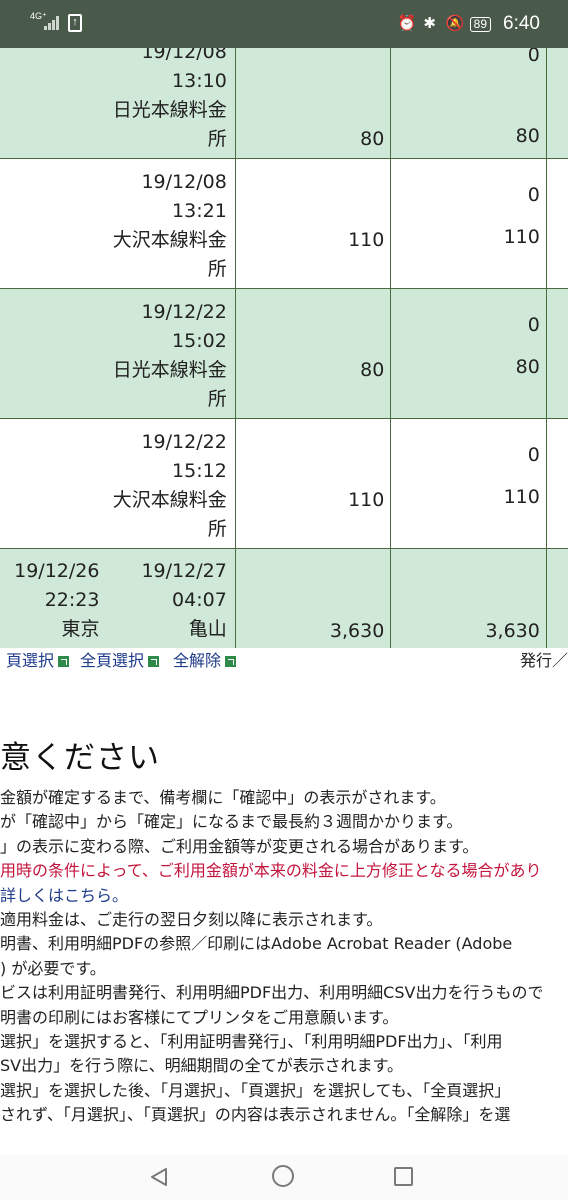  Describe the element at coordinates (255, 1115) in the screenshot. I see `note-line: されず、「月選択」、「頁選択」の内容は表示されません。「全解除」を選` at that location.